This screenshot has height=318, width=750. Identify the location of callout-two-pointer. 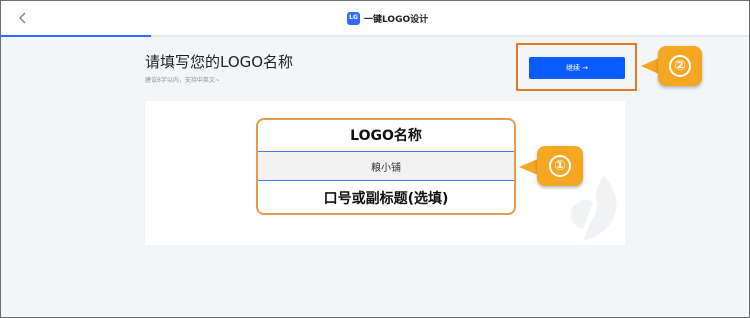
(650, 66).